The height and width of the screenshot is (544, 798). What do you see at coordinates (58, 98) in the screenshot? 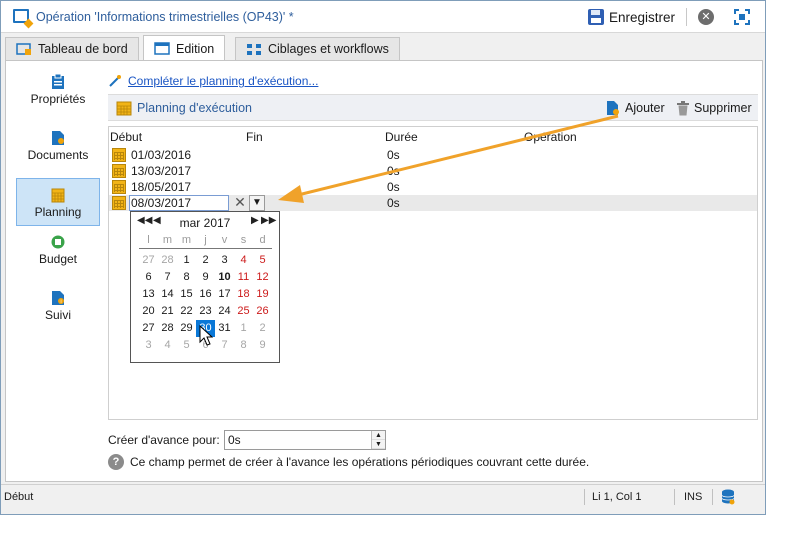
I see `sidebar-item-properties: Propriétés` at bounding box center [58, 98].